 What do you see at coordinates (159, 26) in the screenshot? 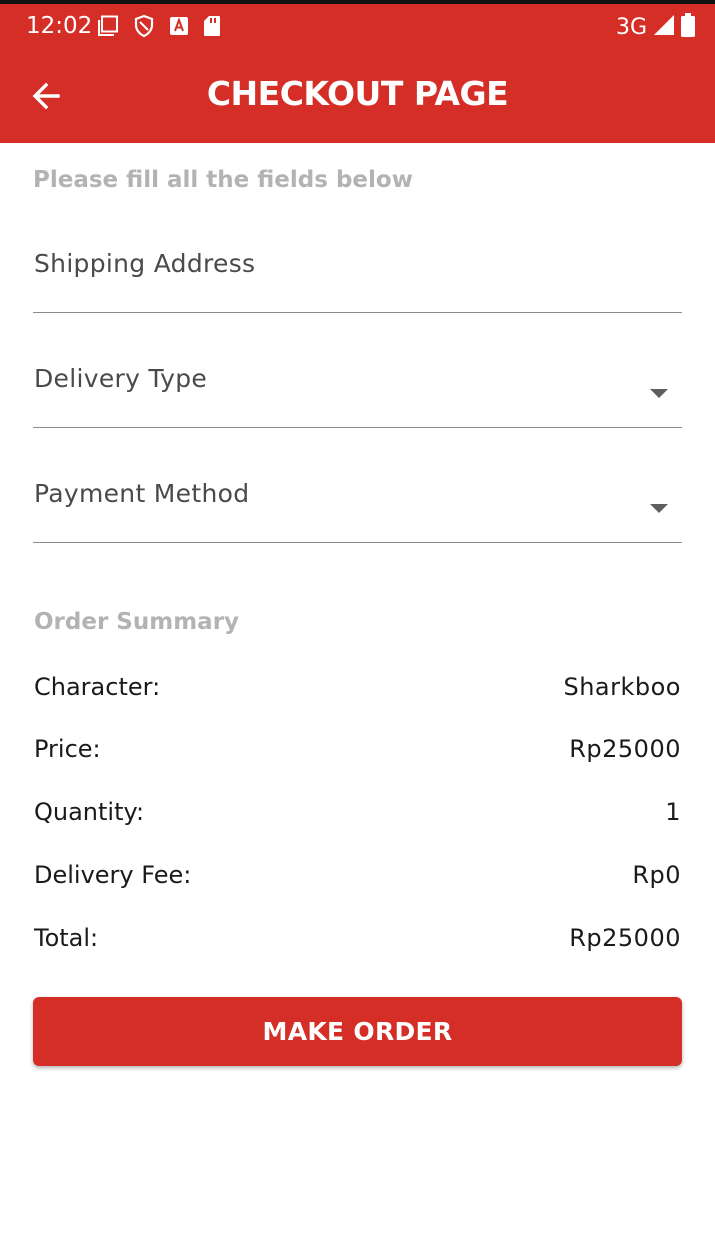
I see `status-notification-icons` at bounding box center [159, 26].